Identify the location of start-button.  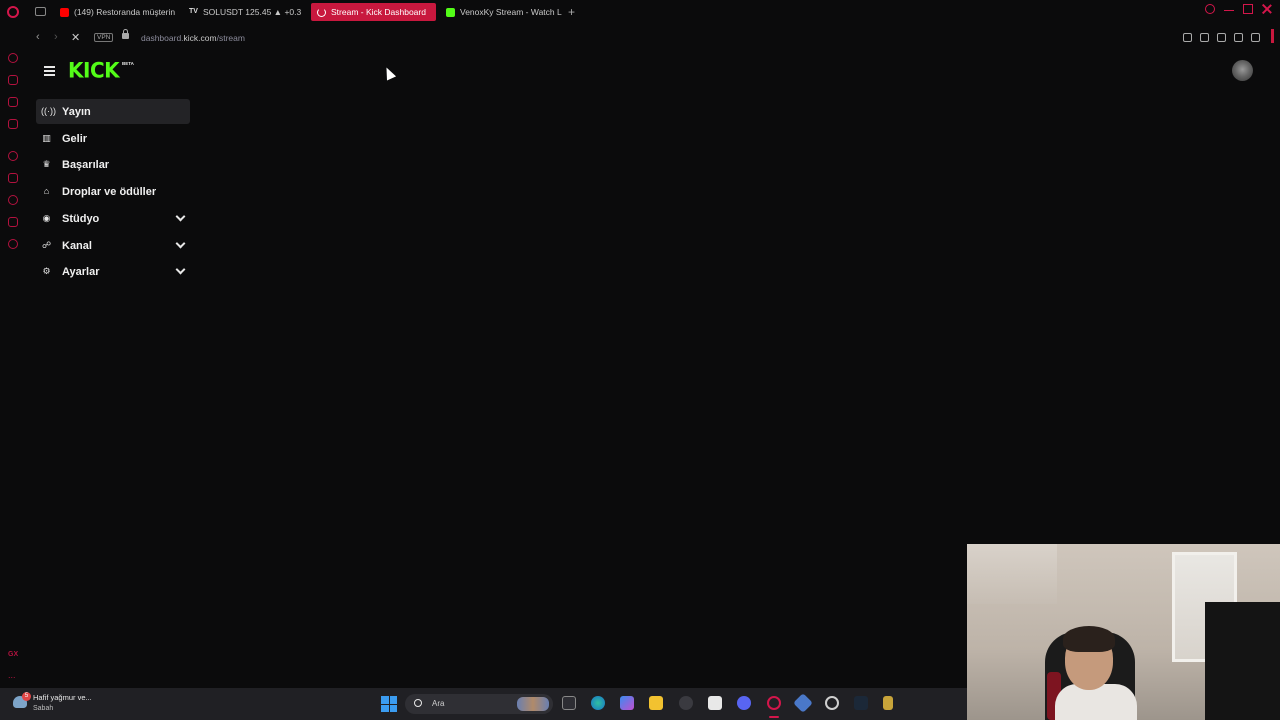
(389, 704).